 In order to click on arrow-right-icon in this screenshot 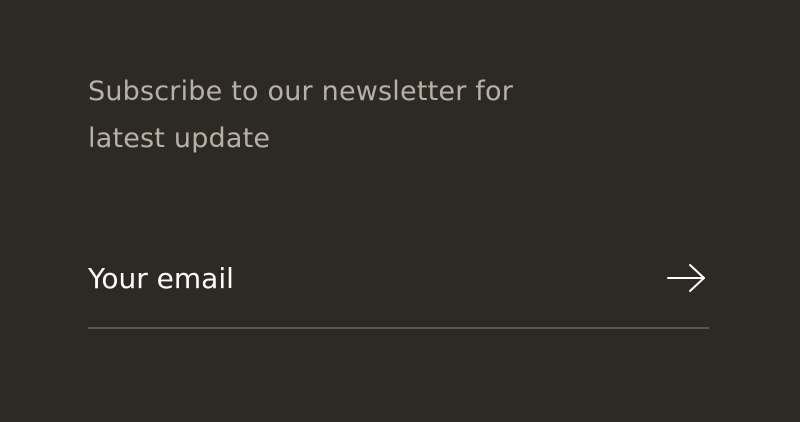, I will do `click(686, 278)`.